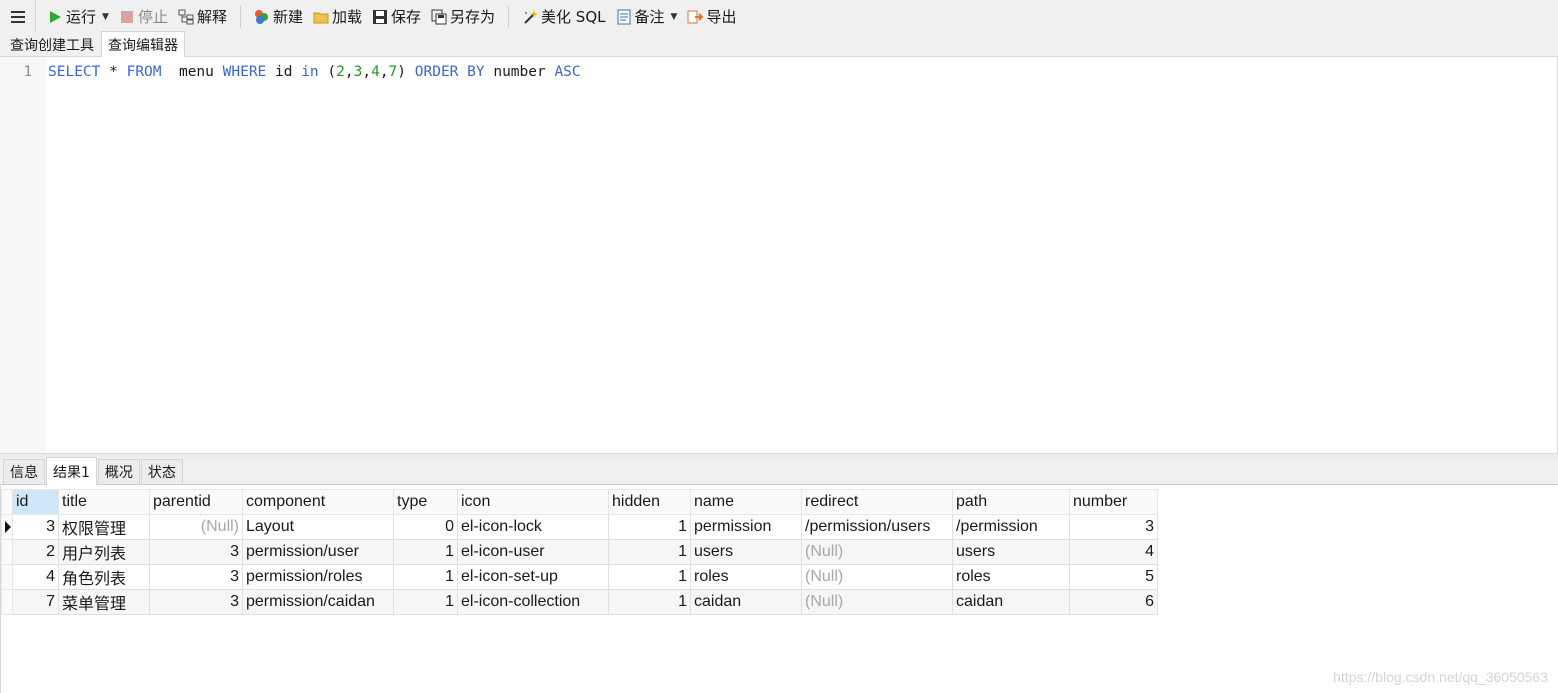 The width and height of the screenshot is (1558, 693). Describe the element at coordinates (196, 527) in the screenshot. I see `cell-parentid: (Null)` at that location.